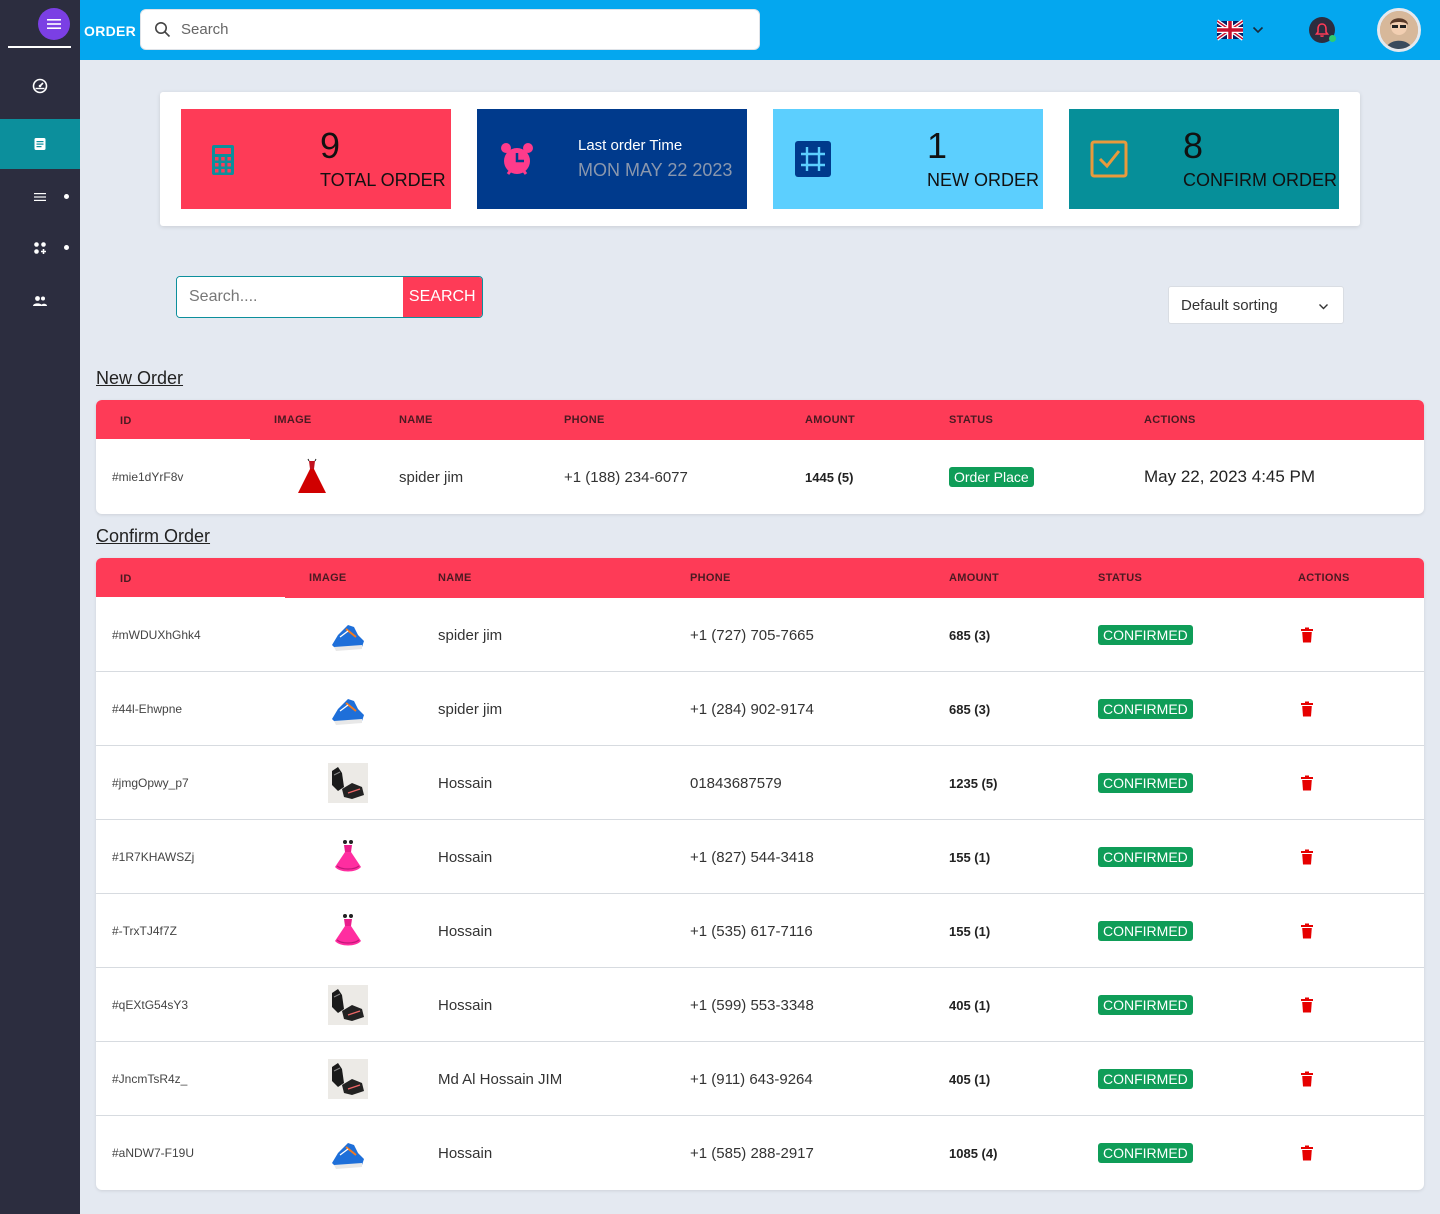 The width and height of the screenshot is (1440, 1214). What do you see at coordinates (970, 635) in the screenshot?
I see `order-amount: 685 (3)` at bounding box center [970, 635].